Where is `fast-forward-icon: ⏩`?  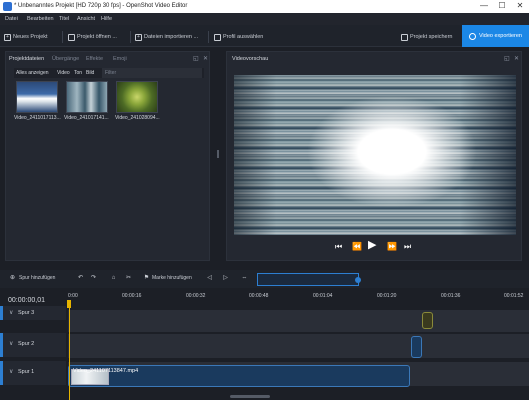 fast-forward-icon: ⏩ is located at coordinates (392, 247).